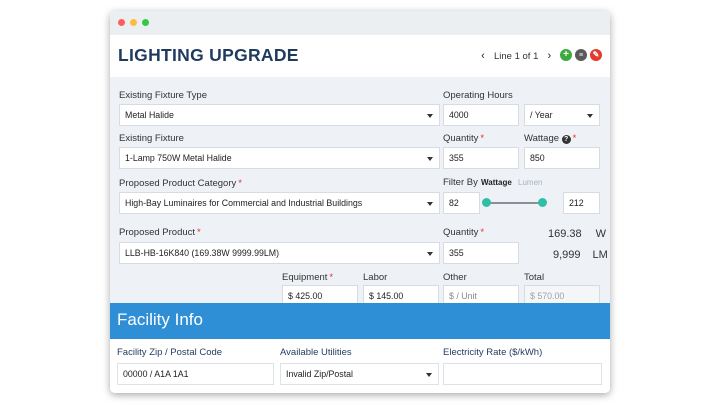  I want to click on wrench-icon: ✎, so click(596, 54).